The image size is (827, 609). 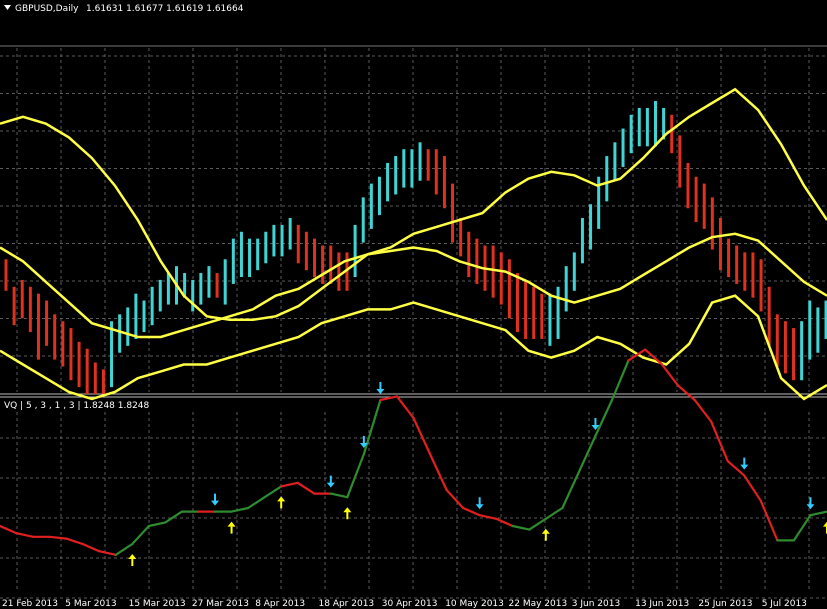 I want to click on x-tick-label-2: 15 Mar 2013, so click(x=157, y=604).